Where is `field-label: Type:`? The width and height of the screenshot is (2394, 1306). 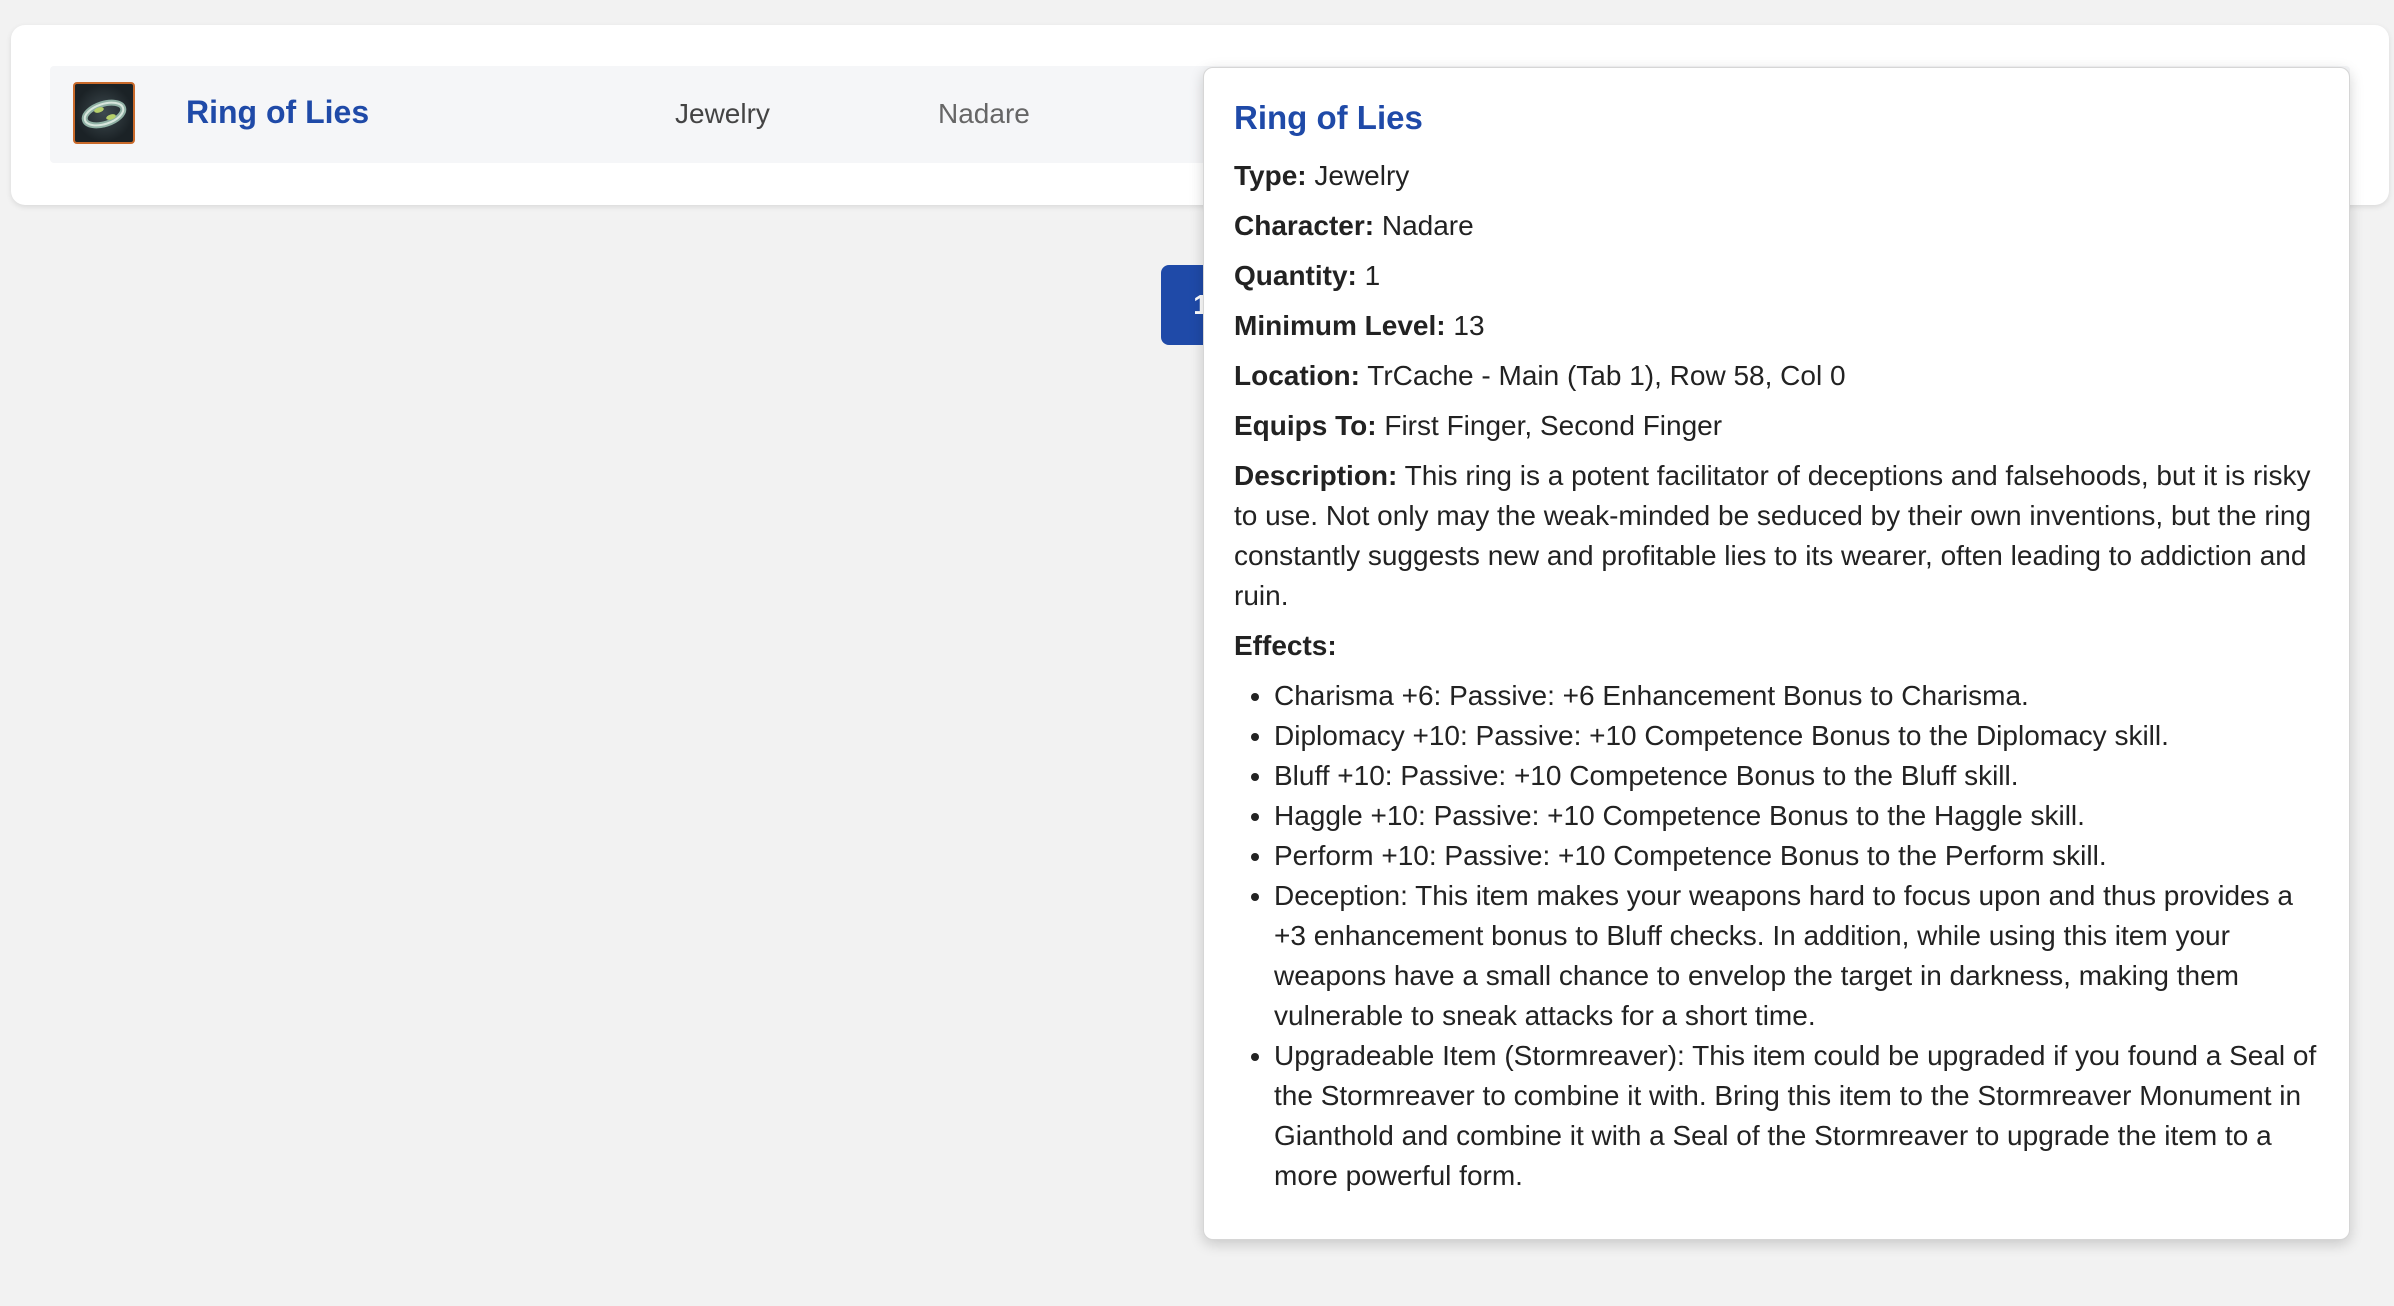
field-label: Type: is located at coordinates (1270, 175).